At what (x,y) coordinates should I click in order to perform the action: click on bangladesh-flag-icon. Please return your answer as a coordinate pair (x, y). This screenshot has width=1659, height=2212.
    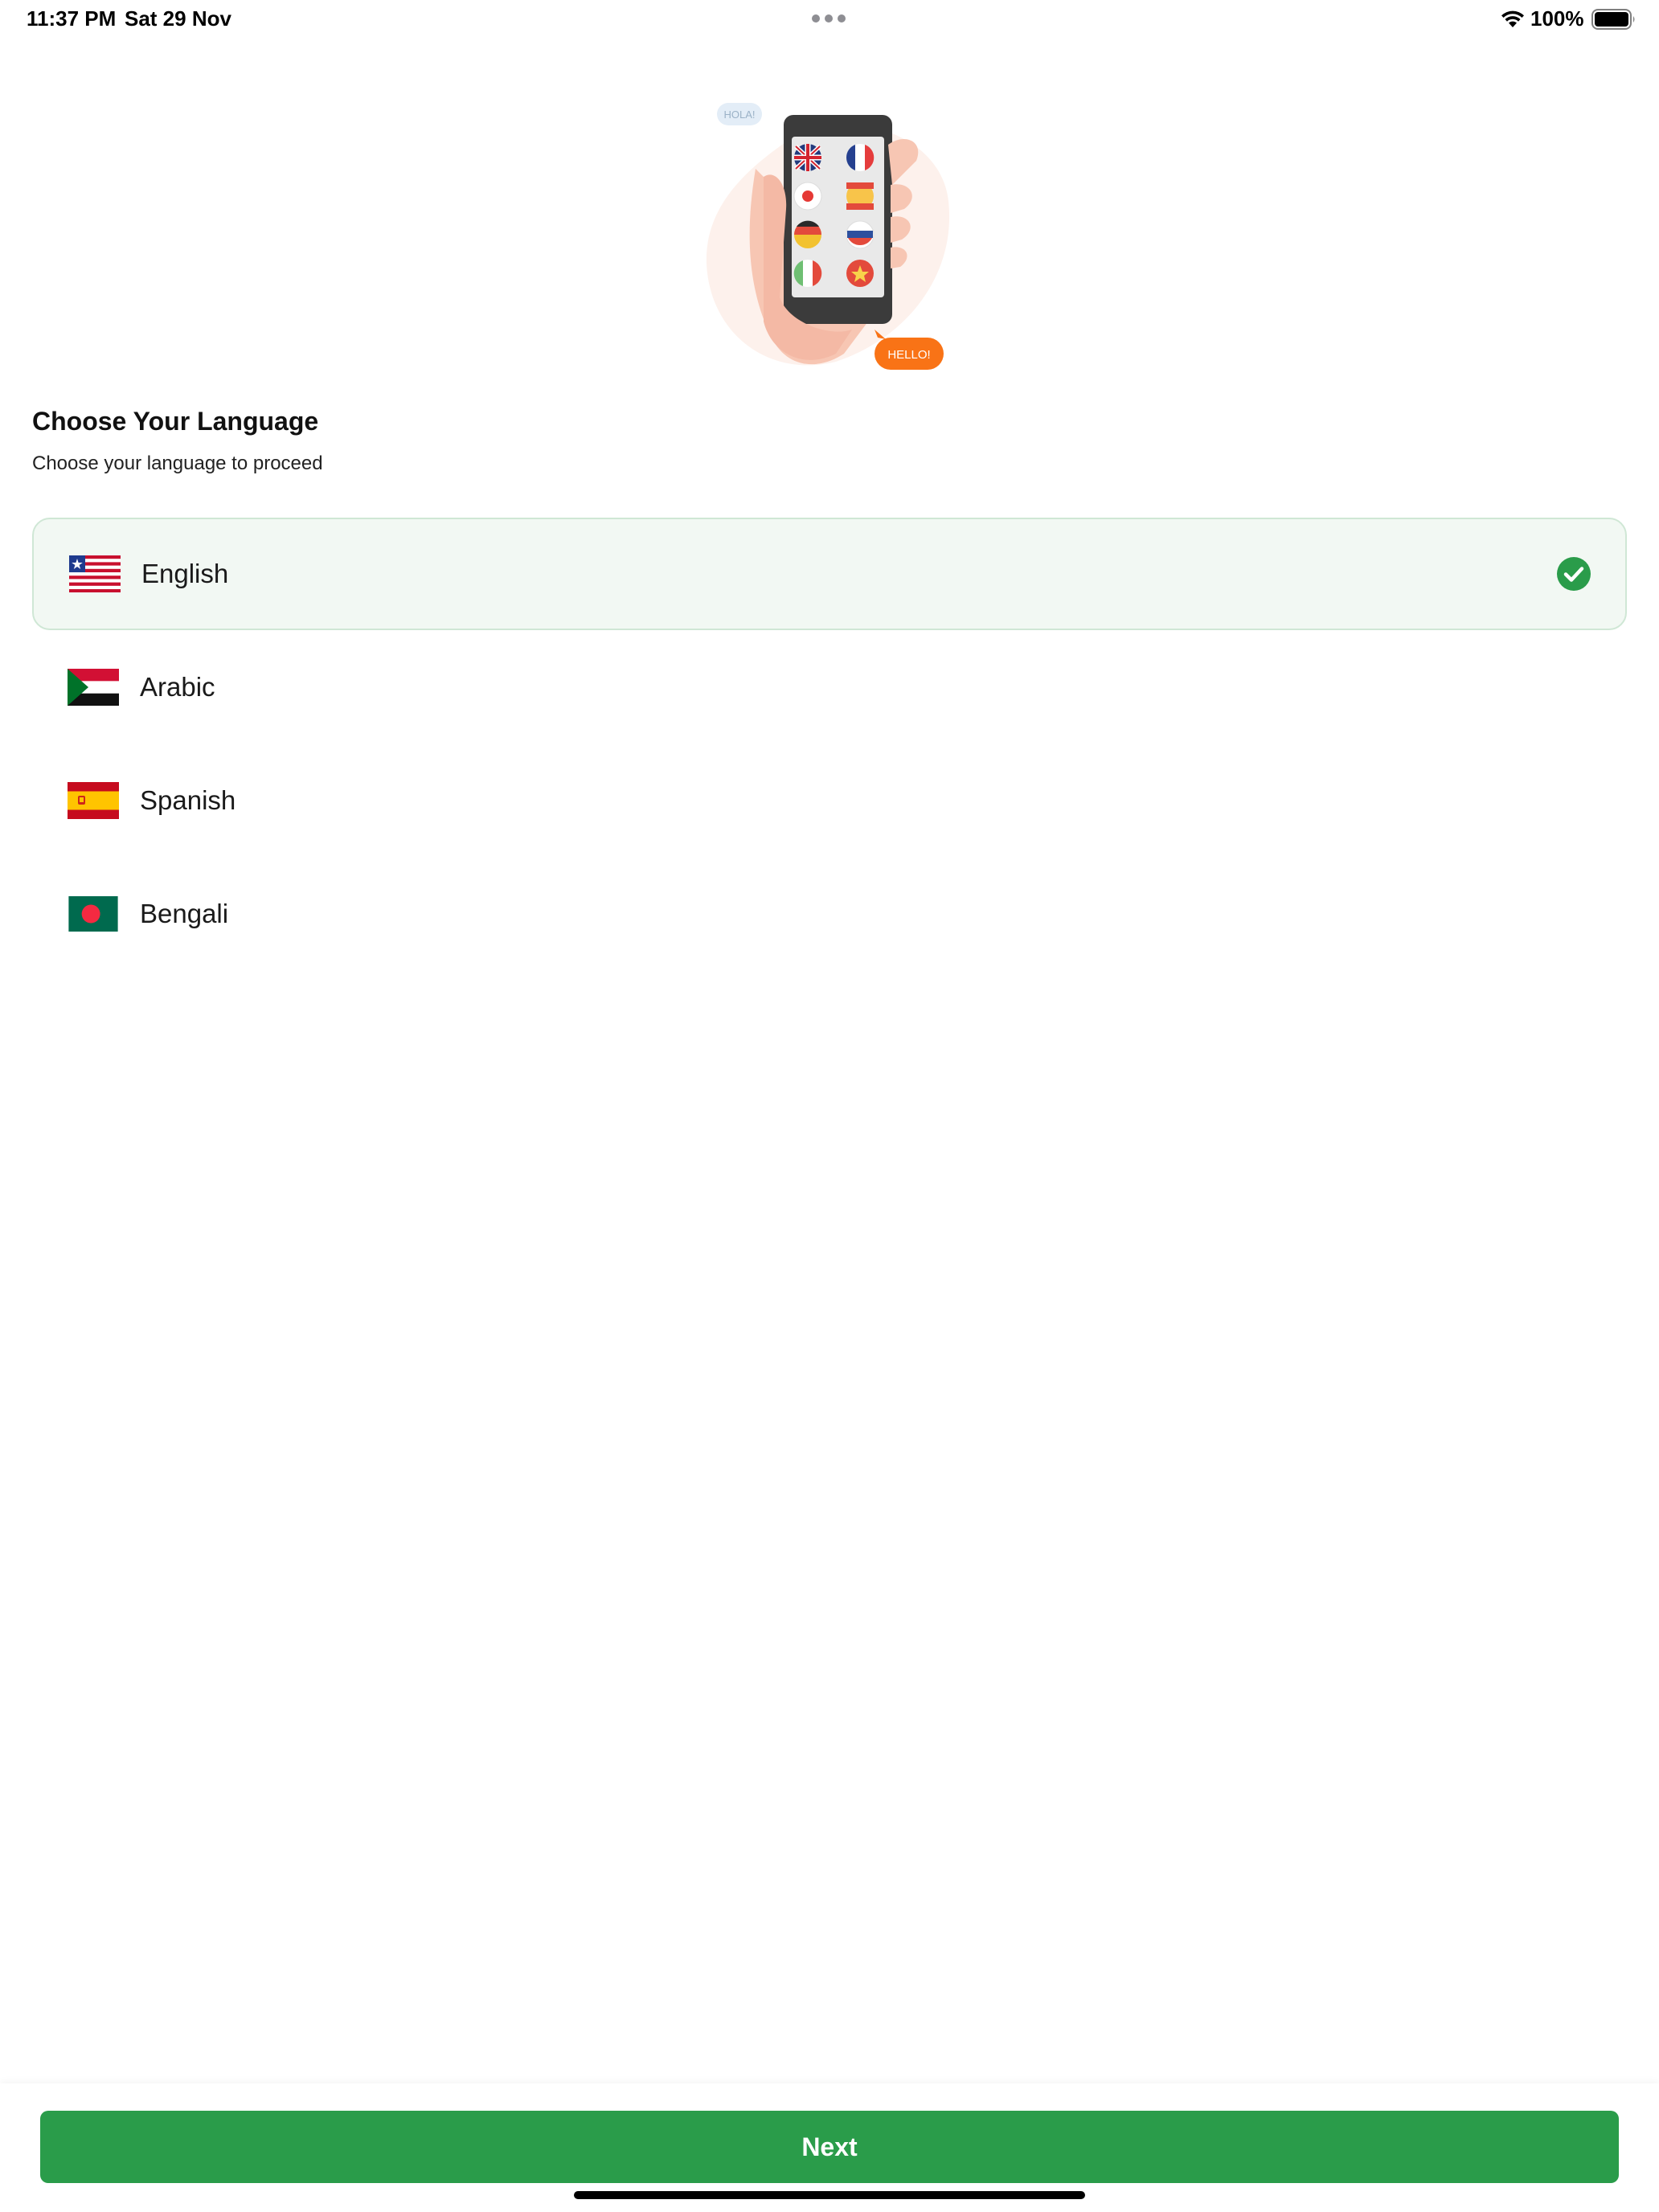
    Looking at the image, I should click on (93, 914).